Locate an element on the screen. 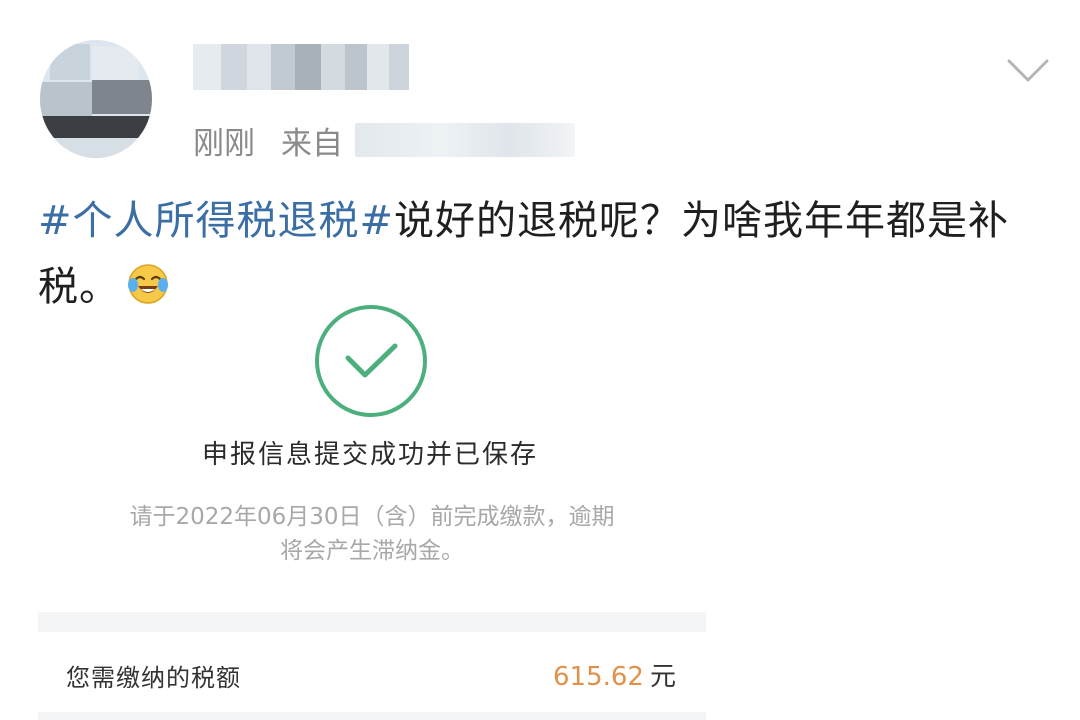 Image resolution: width=1080 pixels, height=720 pixels. payment-notice-line1: 请于2022年06月30日（含）前完成缴款，逾期 is located at coordinates (372, 517).